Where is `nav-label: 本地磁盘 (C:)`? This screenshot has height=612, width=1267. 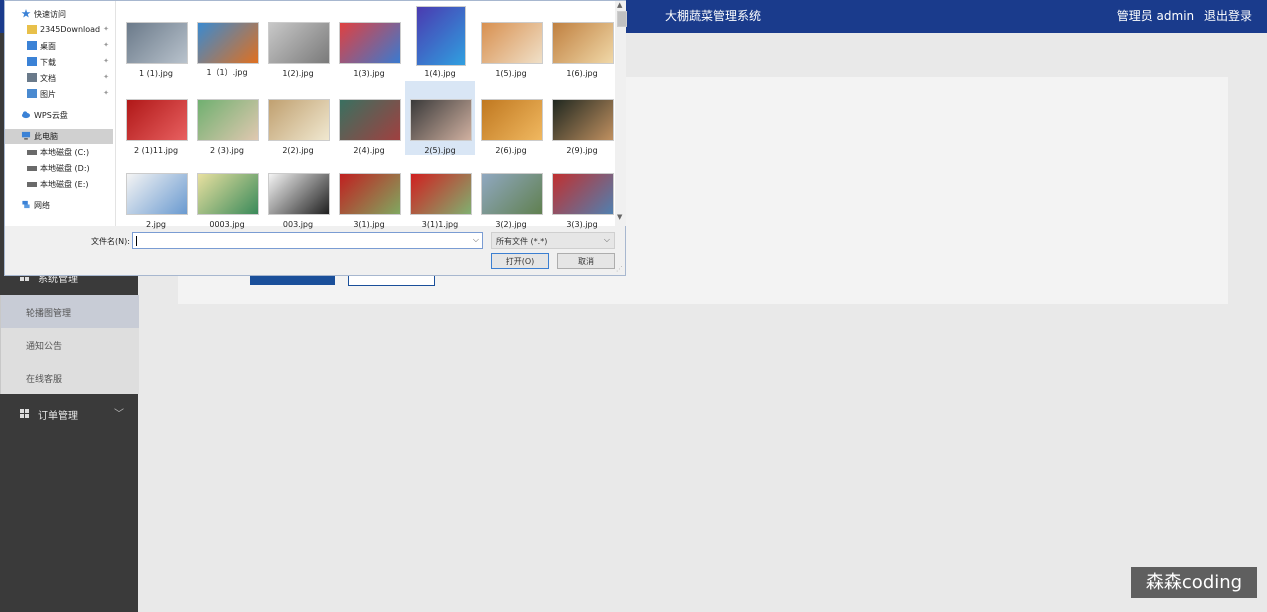 nav-label: 本地磁盘 (C:) is located at coordinates (65, 152).